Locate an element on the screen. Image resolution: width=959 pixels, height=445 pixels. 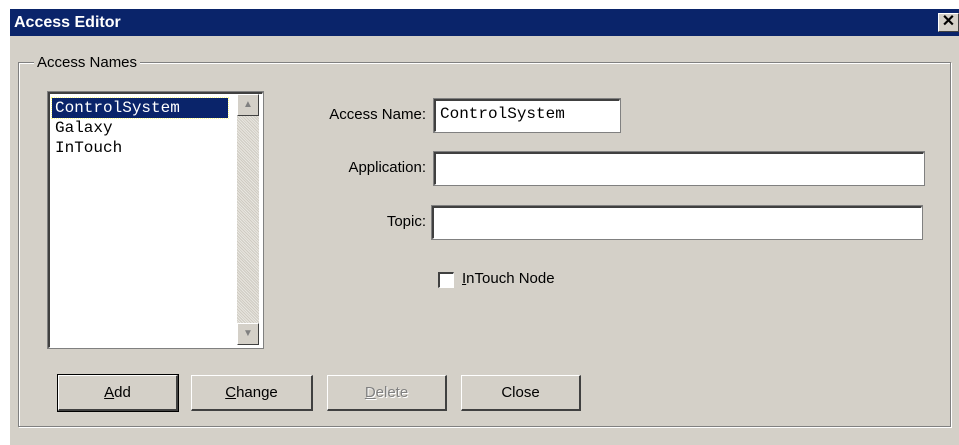
delete-button-label: elete is located at coordinates (392, 392).